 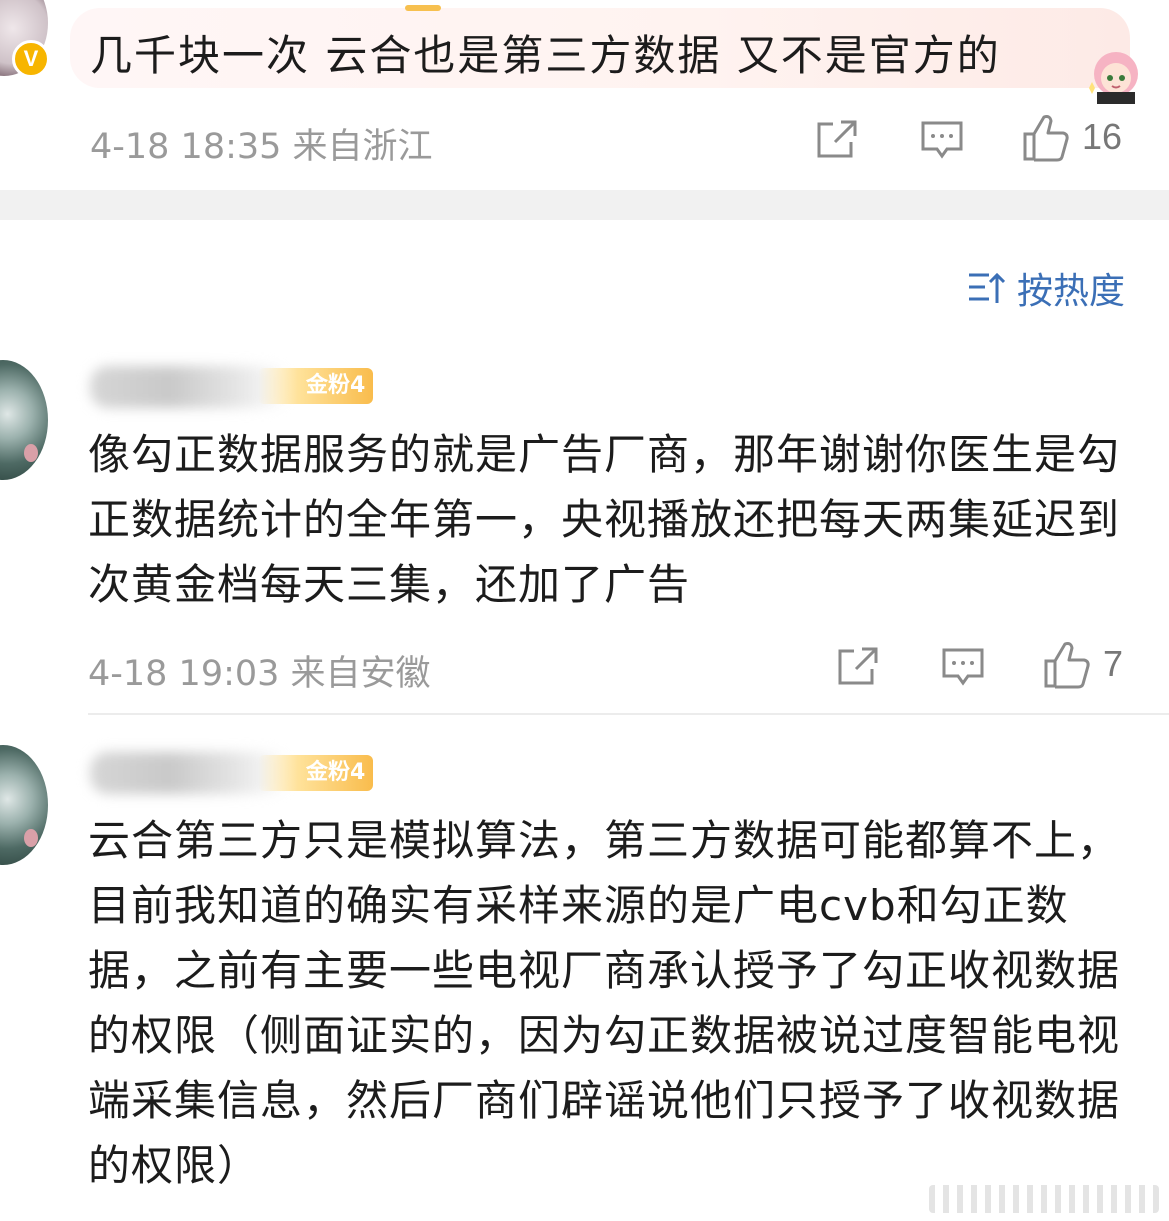 What do you see at coordinates (31, 59) in the screenshot?
I see `verified-badge-icon: V` at bounding box center [31, 59].